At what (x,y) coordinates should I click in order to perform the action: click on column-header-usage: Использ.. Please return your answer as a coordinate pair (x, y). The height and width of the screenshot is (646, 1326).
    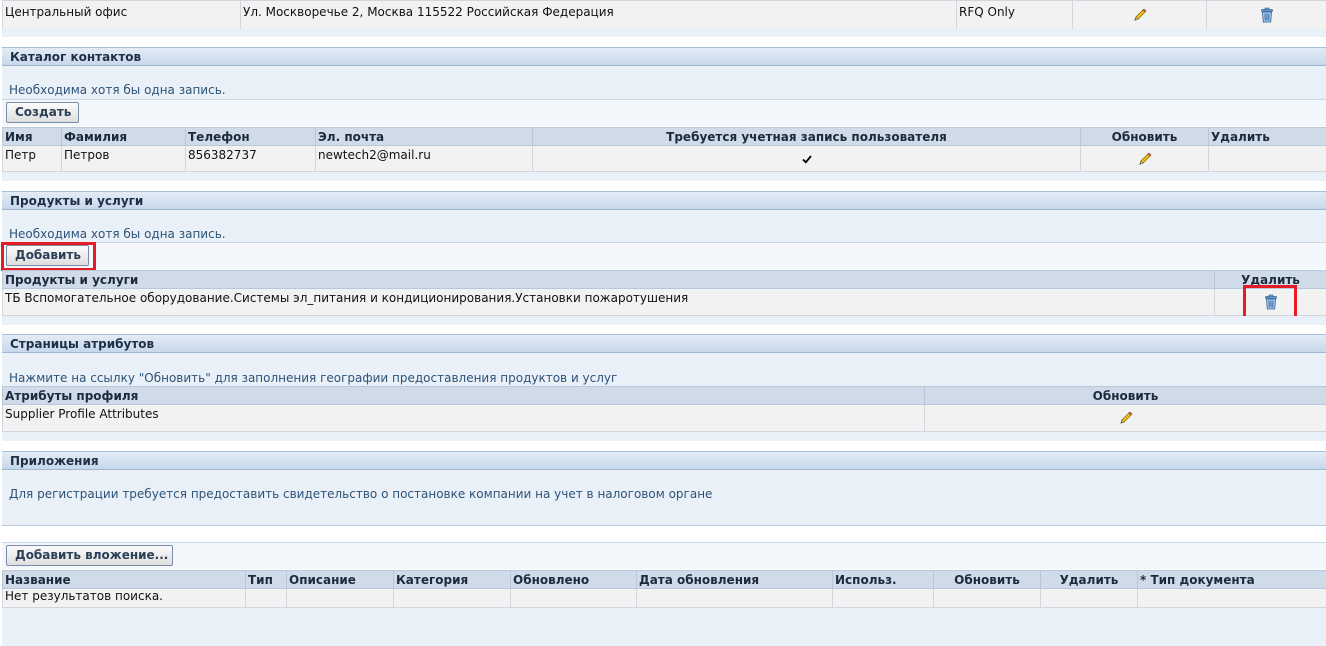
    Looking at the image, I should click on (883, 579).